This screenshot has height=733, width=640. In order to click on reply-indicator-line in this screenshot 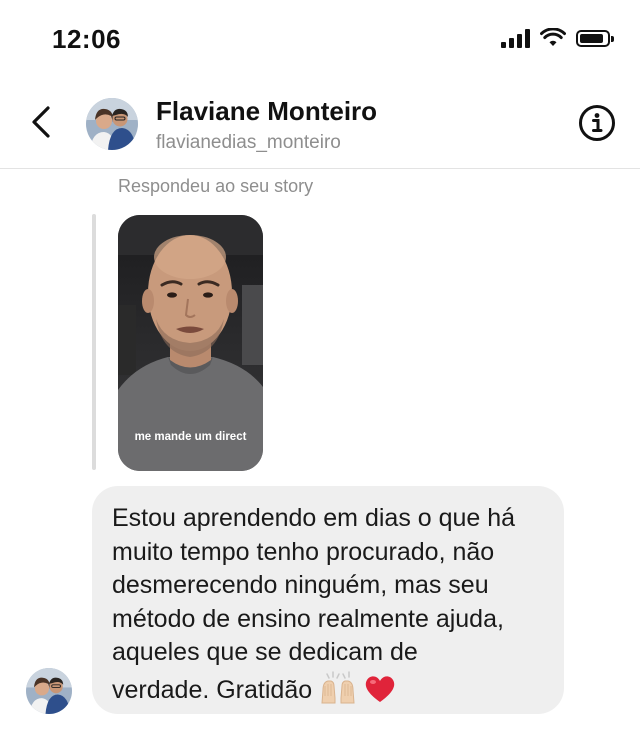, I will do `click(94, 342)`.